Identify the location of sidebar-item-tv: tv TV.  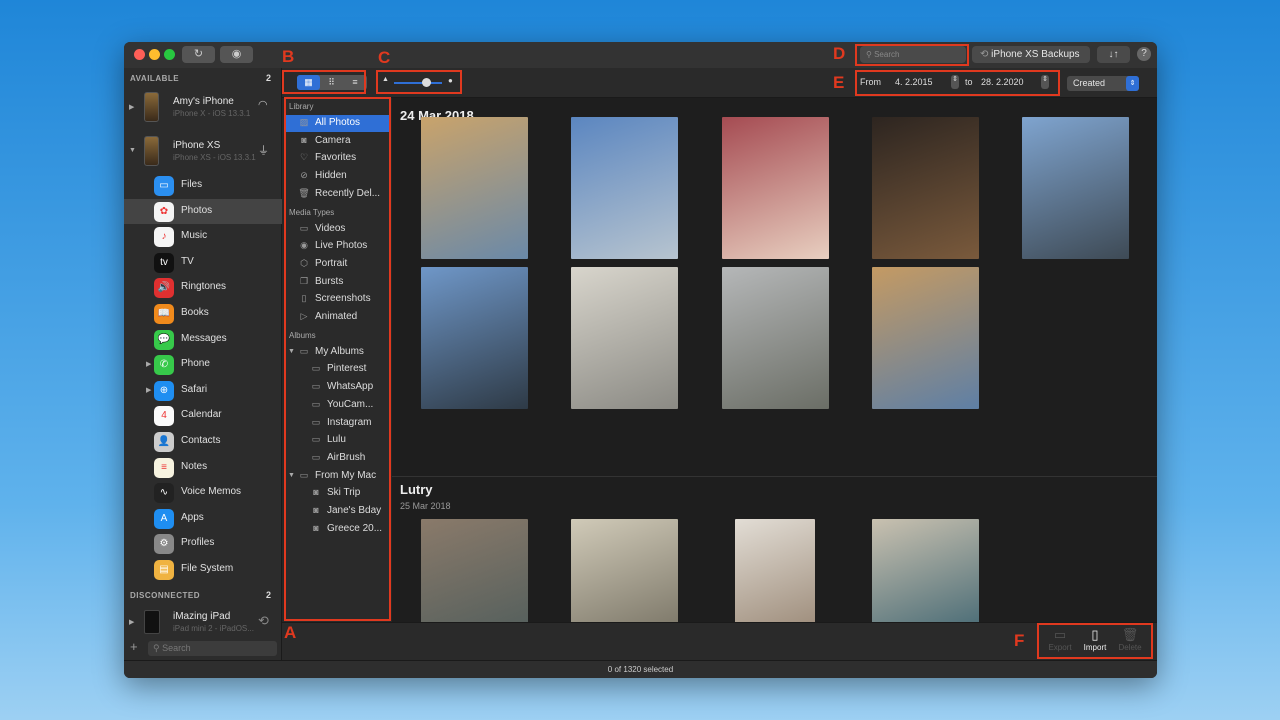
(203, 262).